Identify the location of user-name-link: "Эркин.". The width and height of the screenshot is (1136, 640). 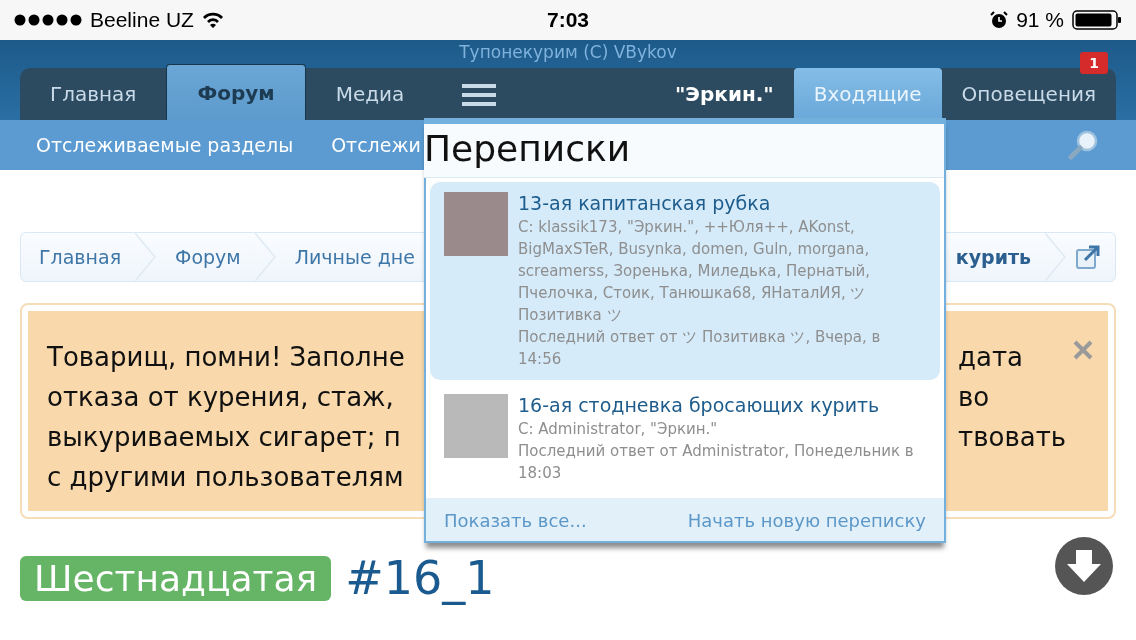
(724, 94).